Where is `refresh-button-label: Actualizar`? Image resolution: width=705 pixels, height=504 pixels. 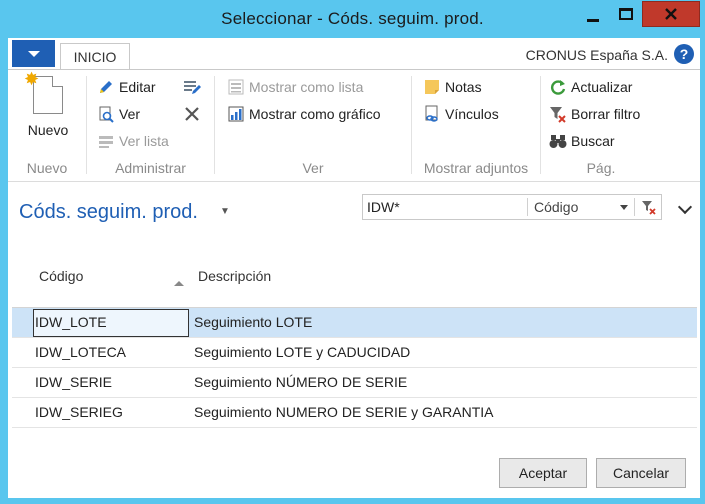
refresh-button-label: Actualizar is located at coordinates (602, 87).